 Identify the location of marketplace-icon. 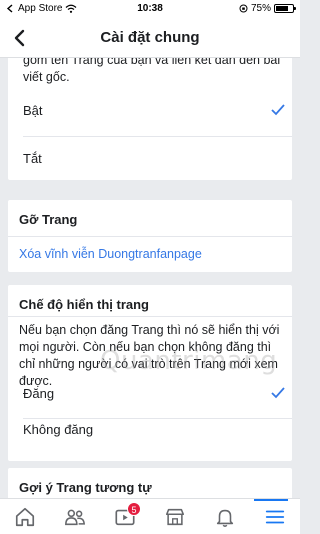
(175, 517).